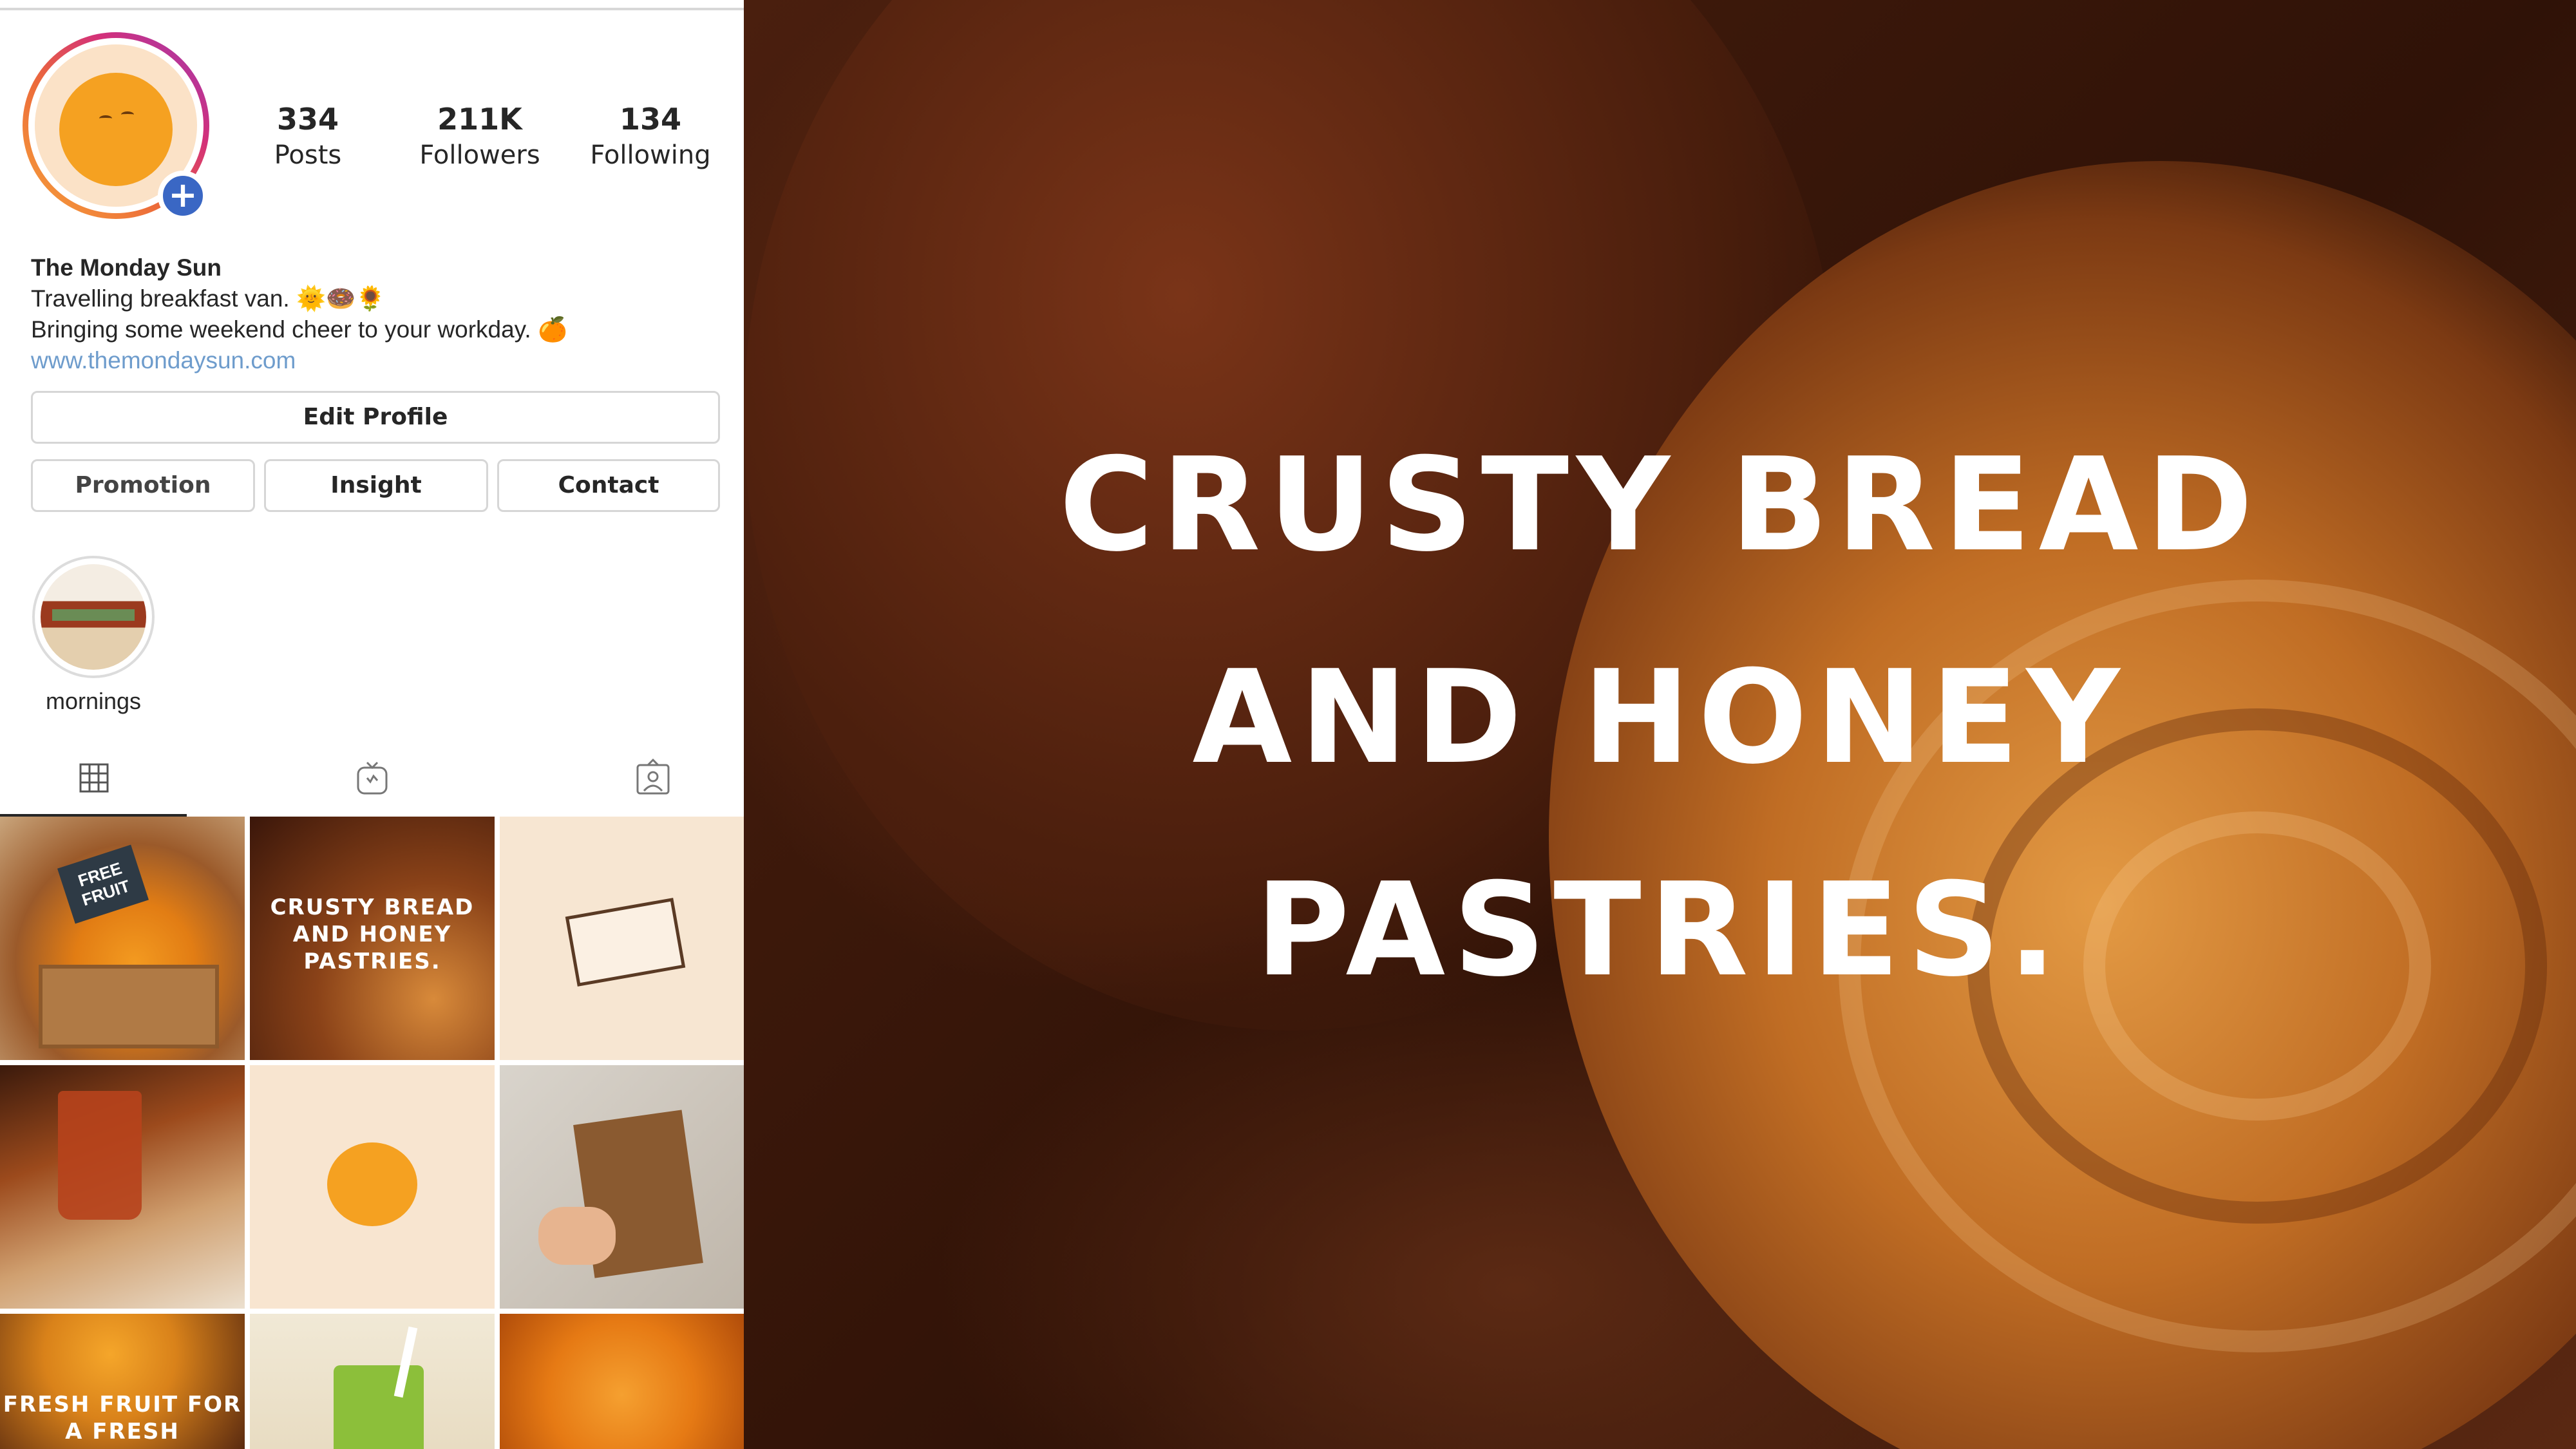  Describe the element at coordinates (127, 267) in the screenshot. I see `profile-name: The Monday Sun` at that location.